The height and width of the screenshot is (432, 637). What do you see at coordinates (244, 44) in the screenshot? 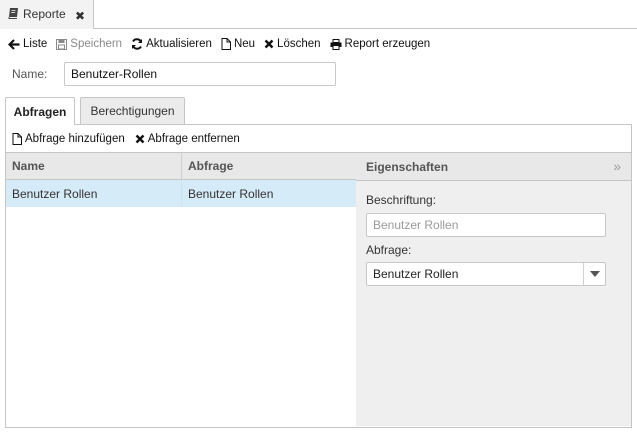
I see `new-button-label: Neu` at bounding box center [244, 44].